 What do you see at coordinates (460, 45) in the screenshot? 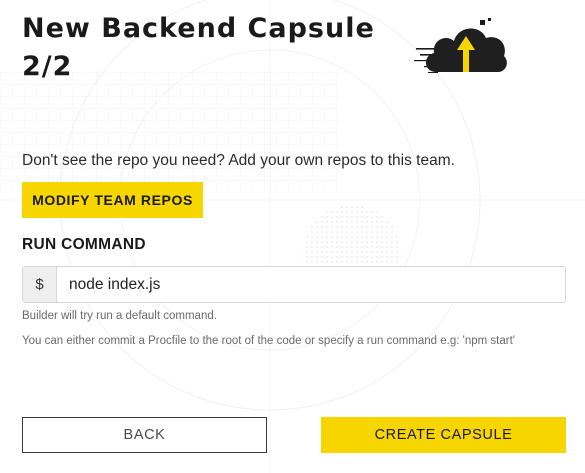
I see `cloud-upload-icon` at bounding box center [460, 45].